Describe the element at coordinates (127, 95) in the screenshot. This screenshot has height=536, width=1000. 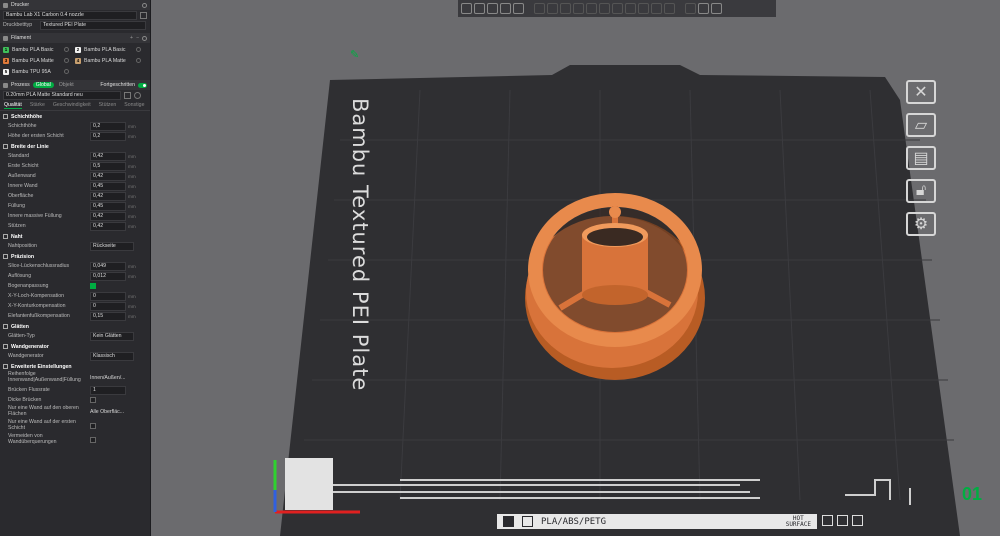
I see `save-preset-icon` at that location.